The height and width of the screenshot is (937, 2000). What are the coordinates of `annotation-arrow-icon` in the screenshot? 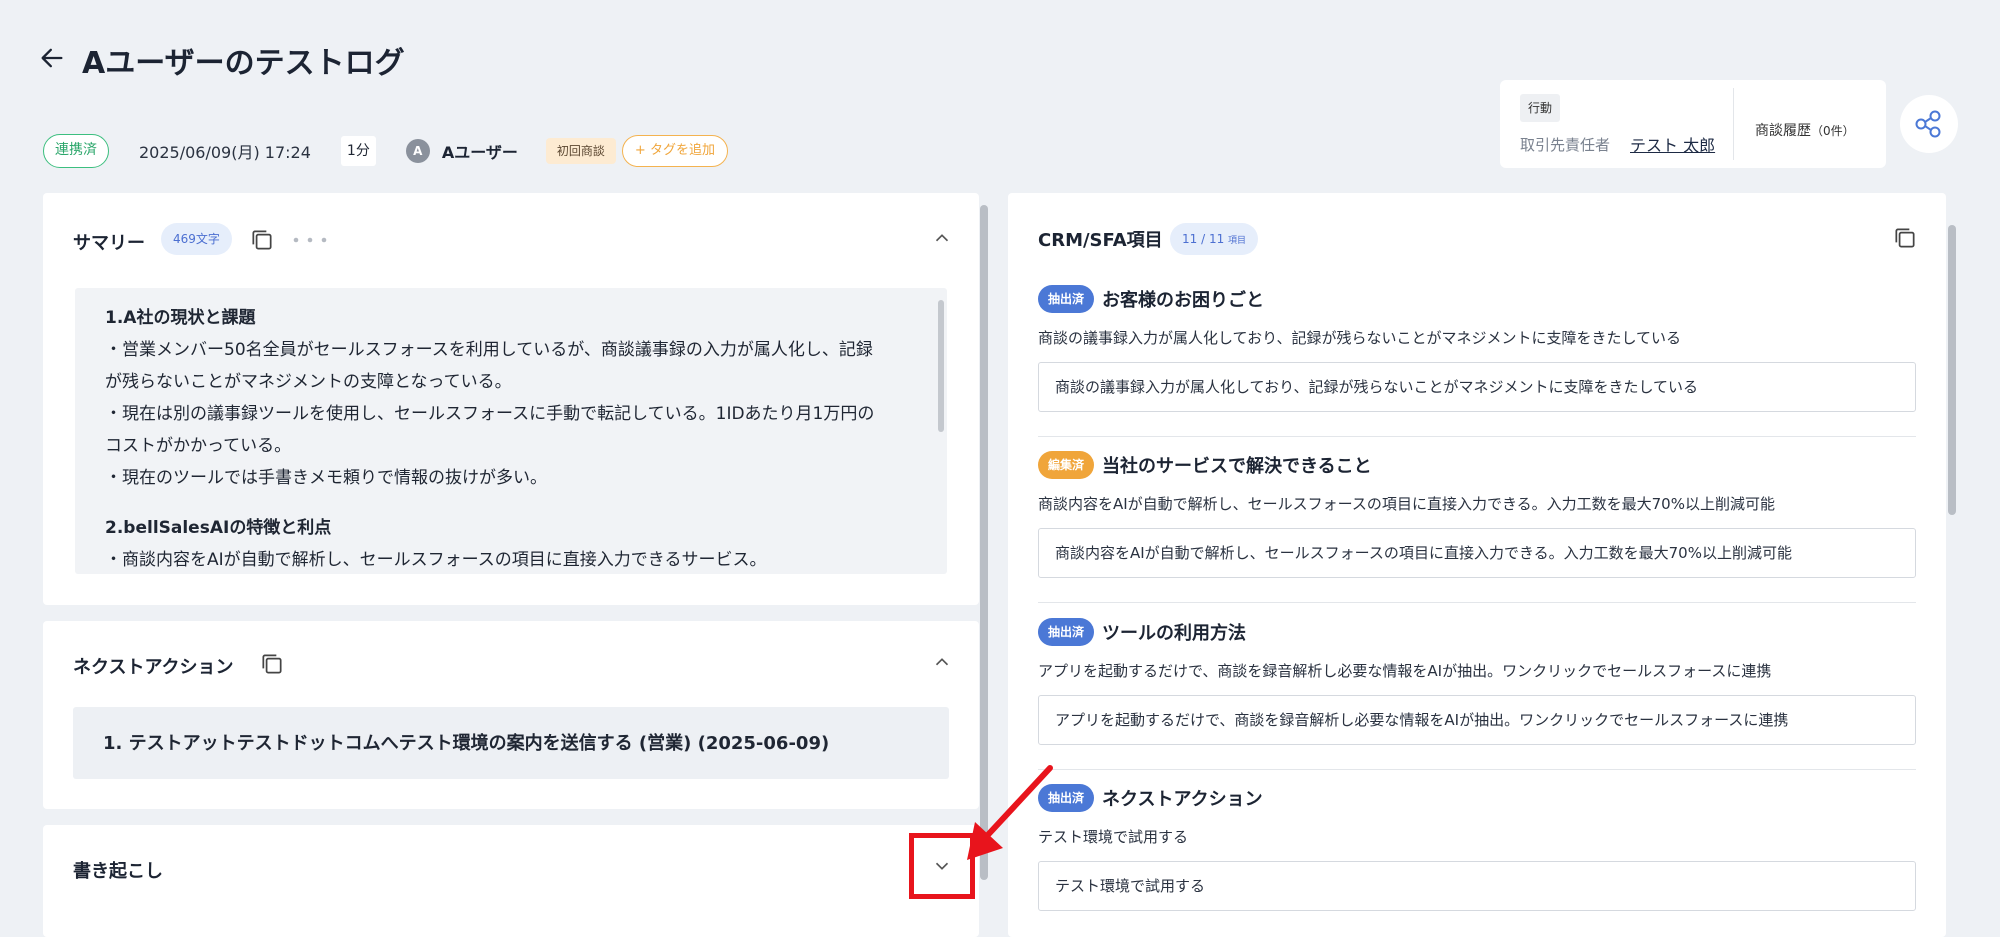 It's located at (1010, 812).